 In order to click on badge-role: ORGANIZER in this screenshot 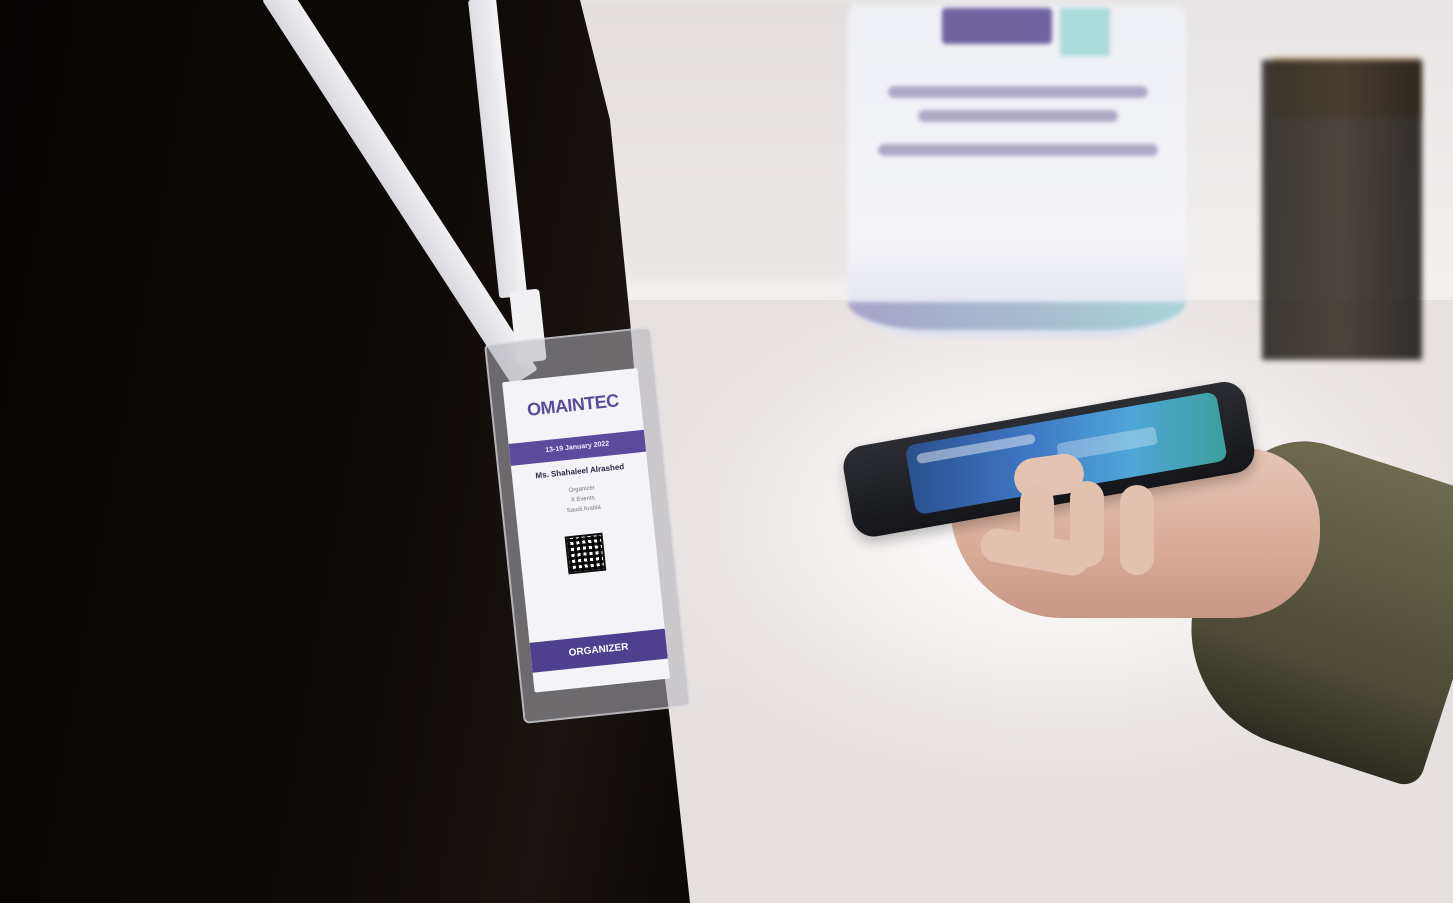, I will do `click(598, 650)`.